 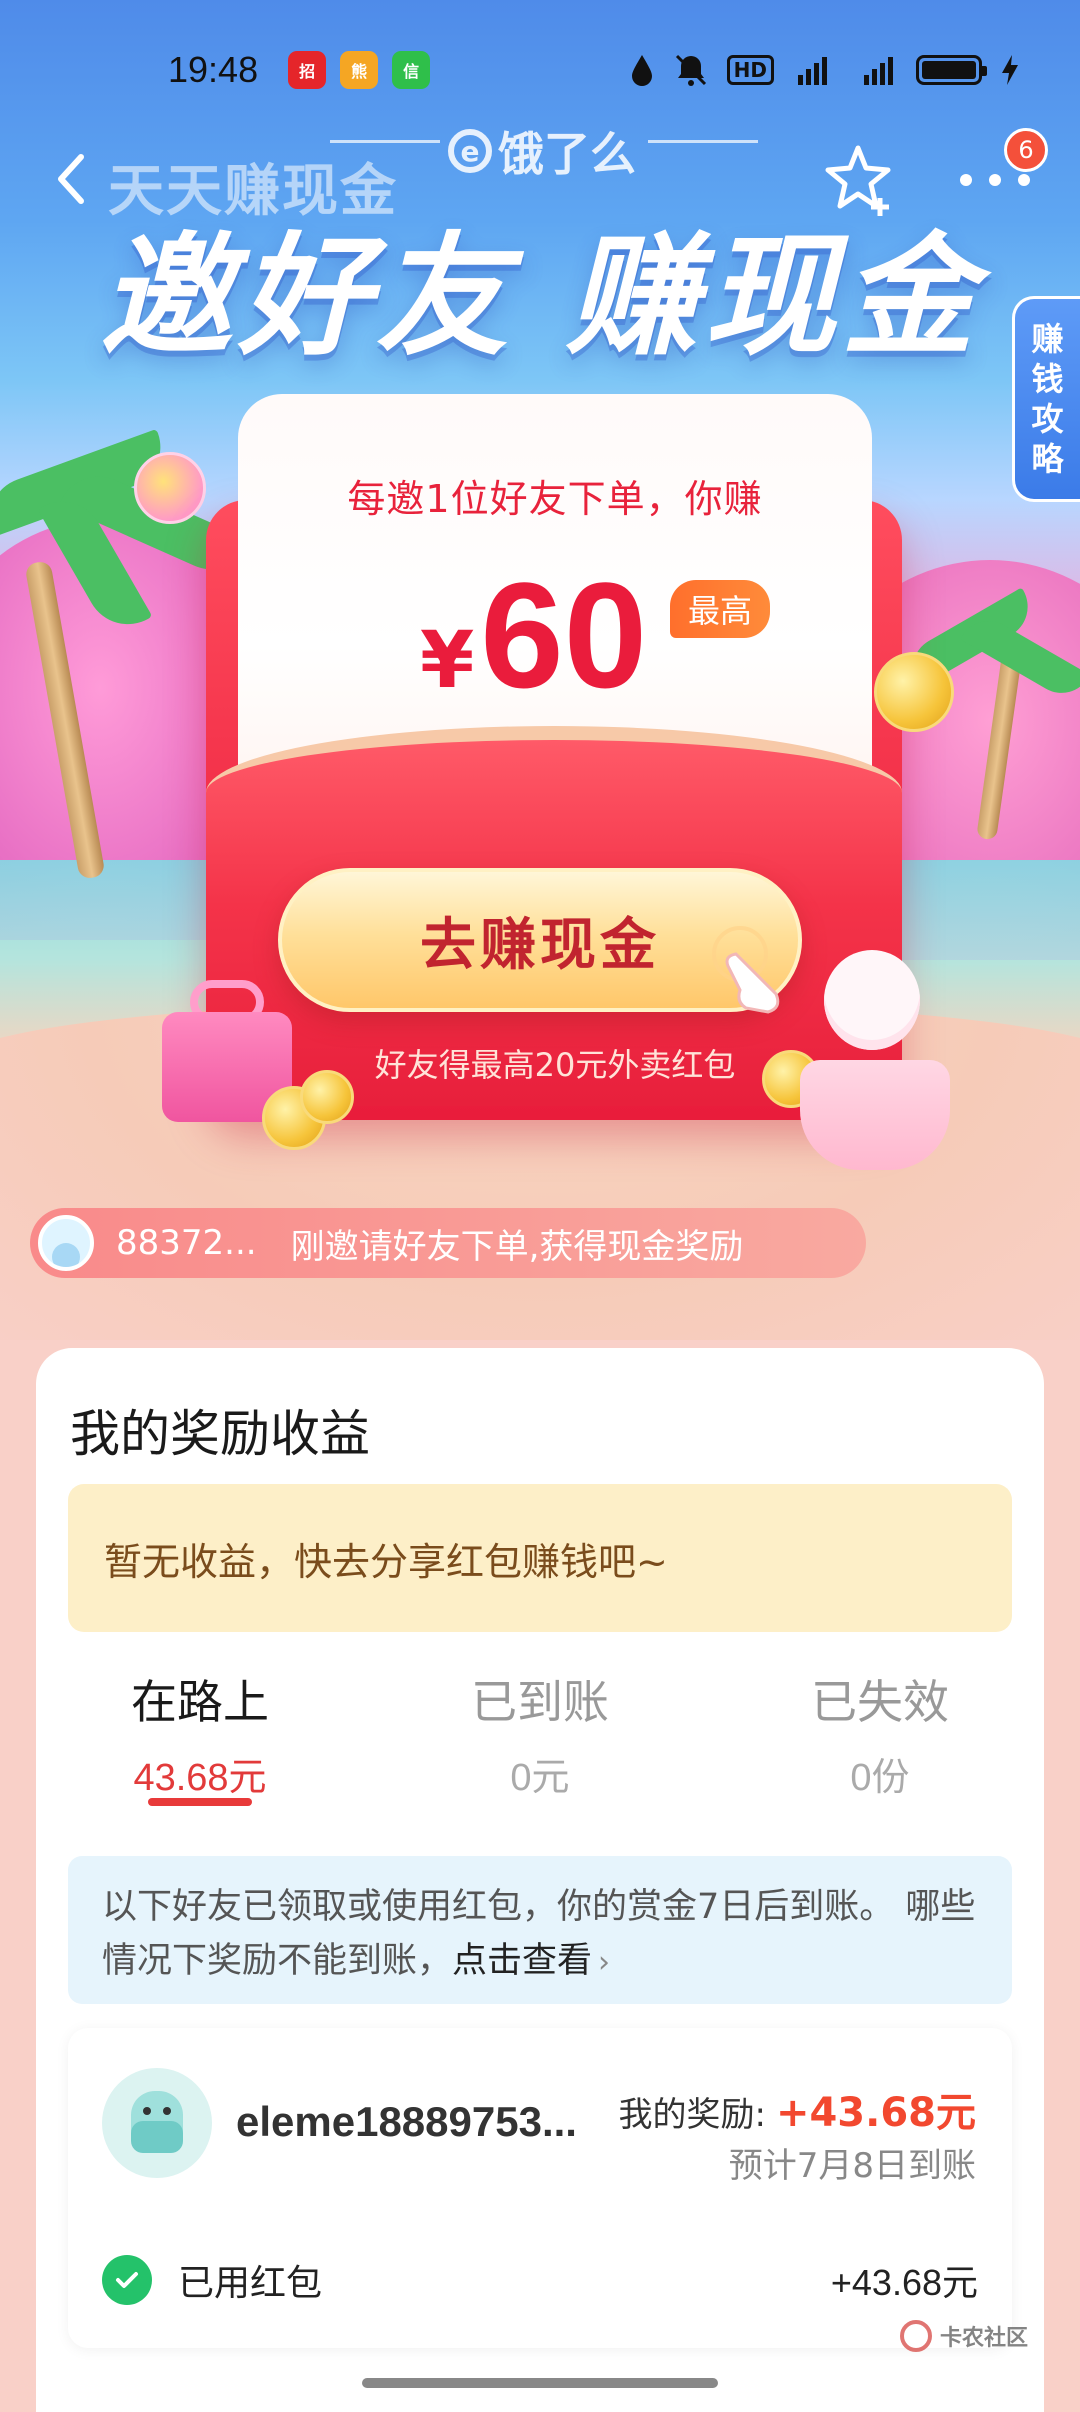 I want to click on default-avatar-icon, so click(x=157, y=2122).